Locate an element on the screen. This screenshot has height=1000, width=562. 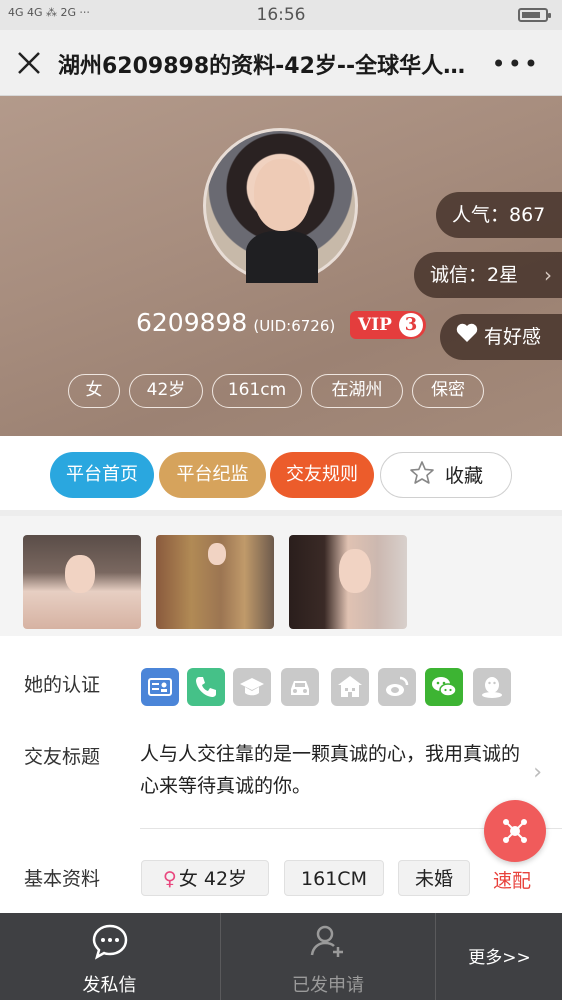
weibo-icon is located at coordinates (397, 687).